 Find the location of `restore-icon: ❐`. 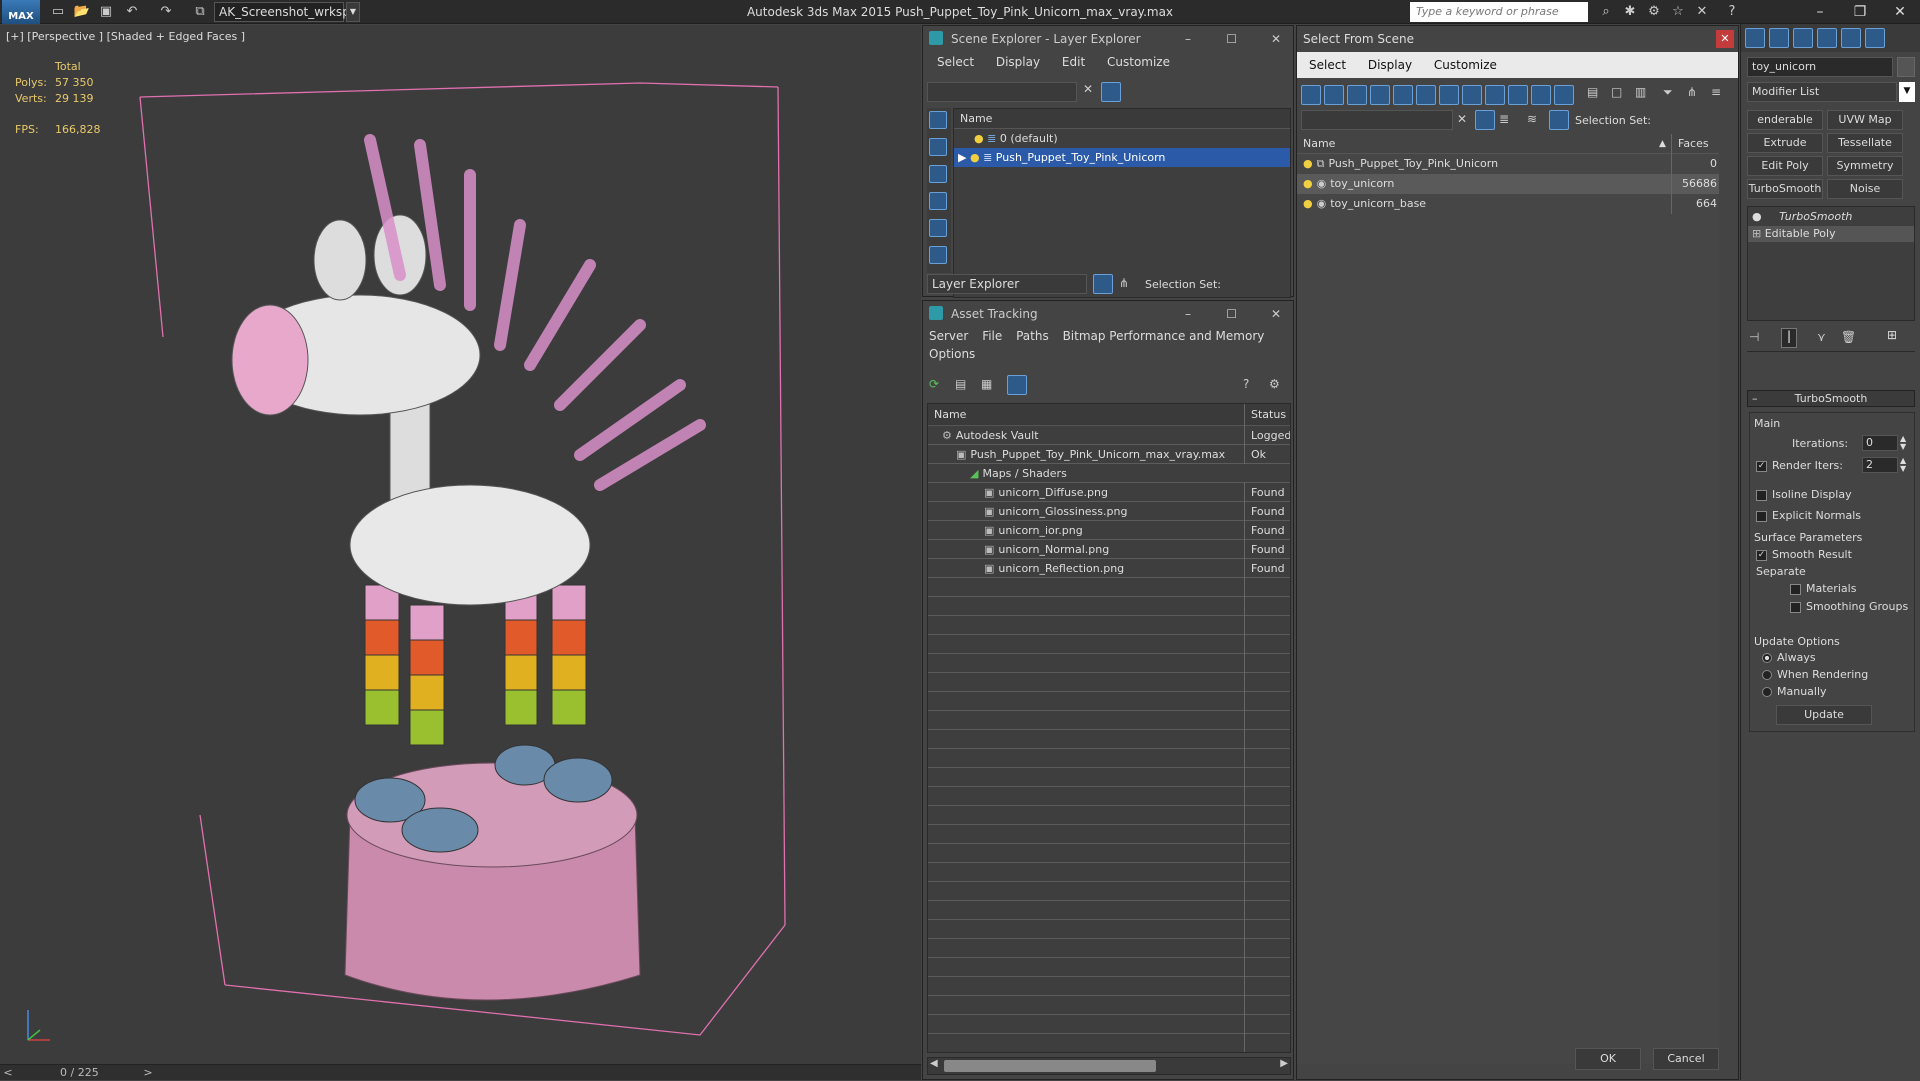

restore-icon: ❐ is located at coordinates (1860, 12).